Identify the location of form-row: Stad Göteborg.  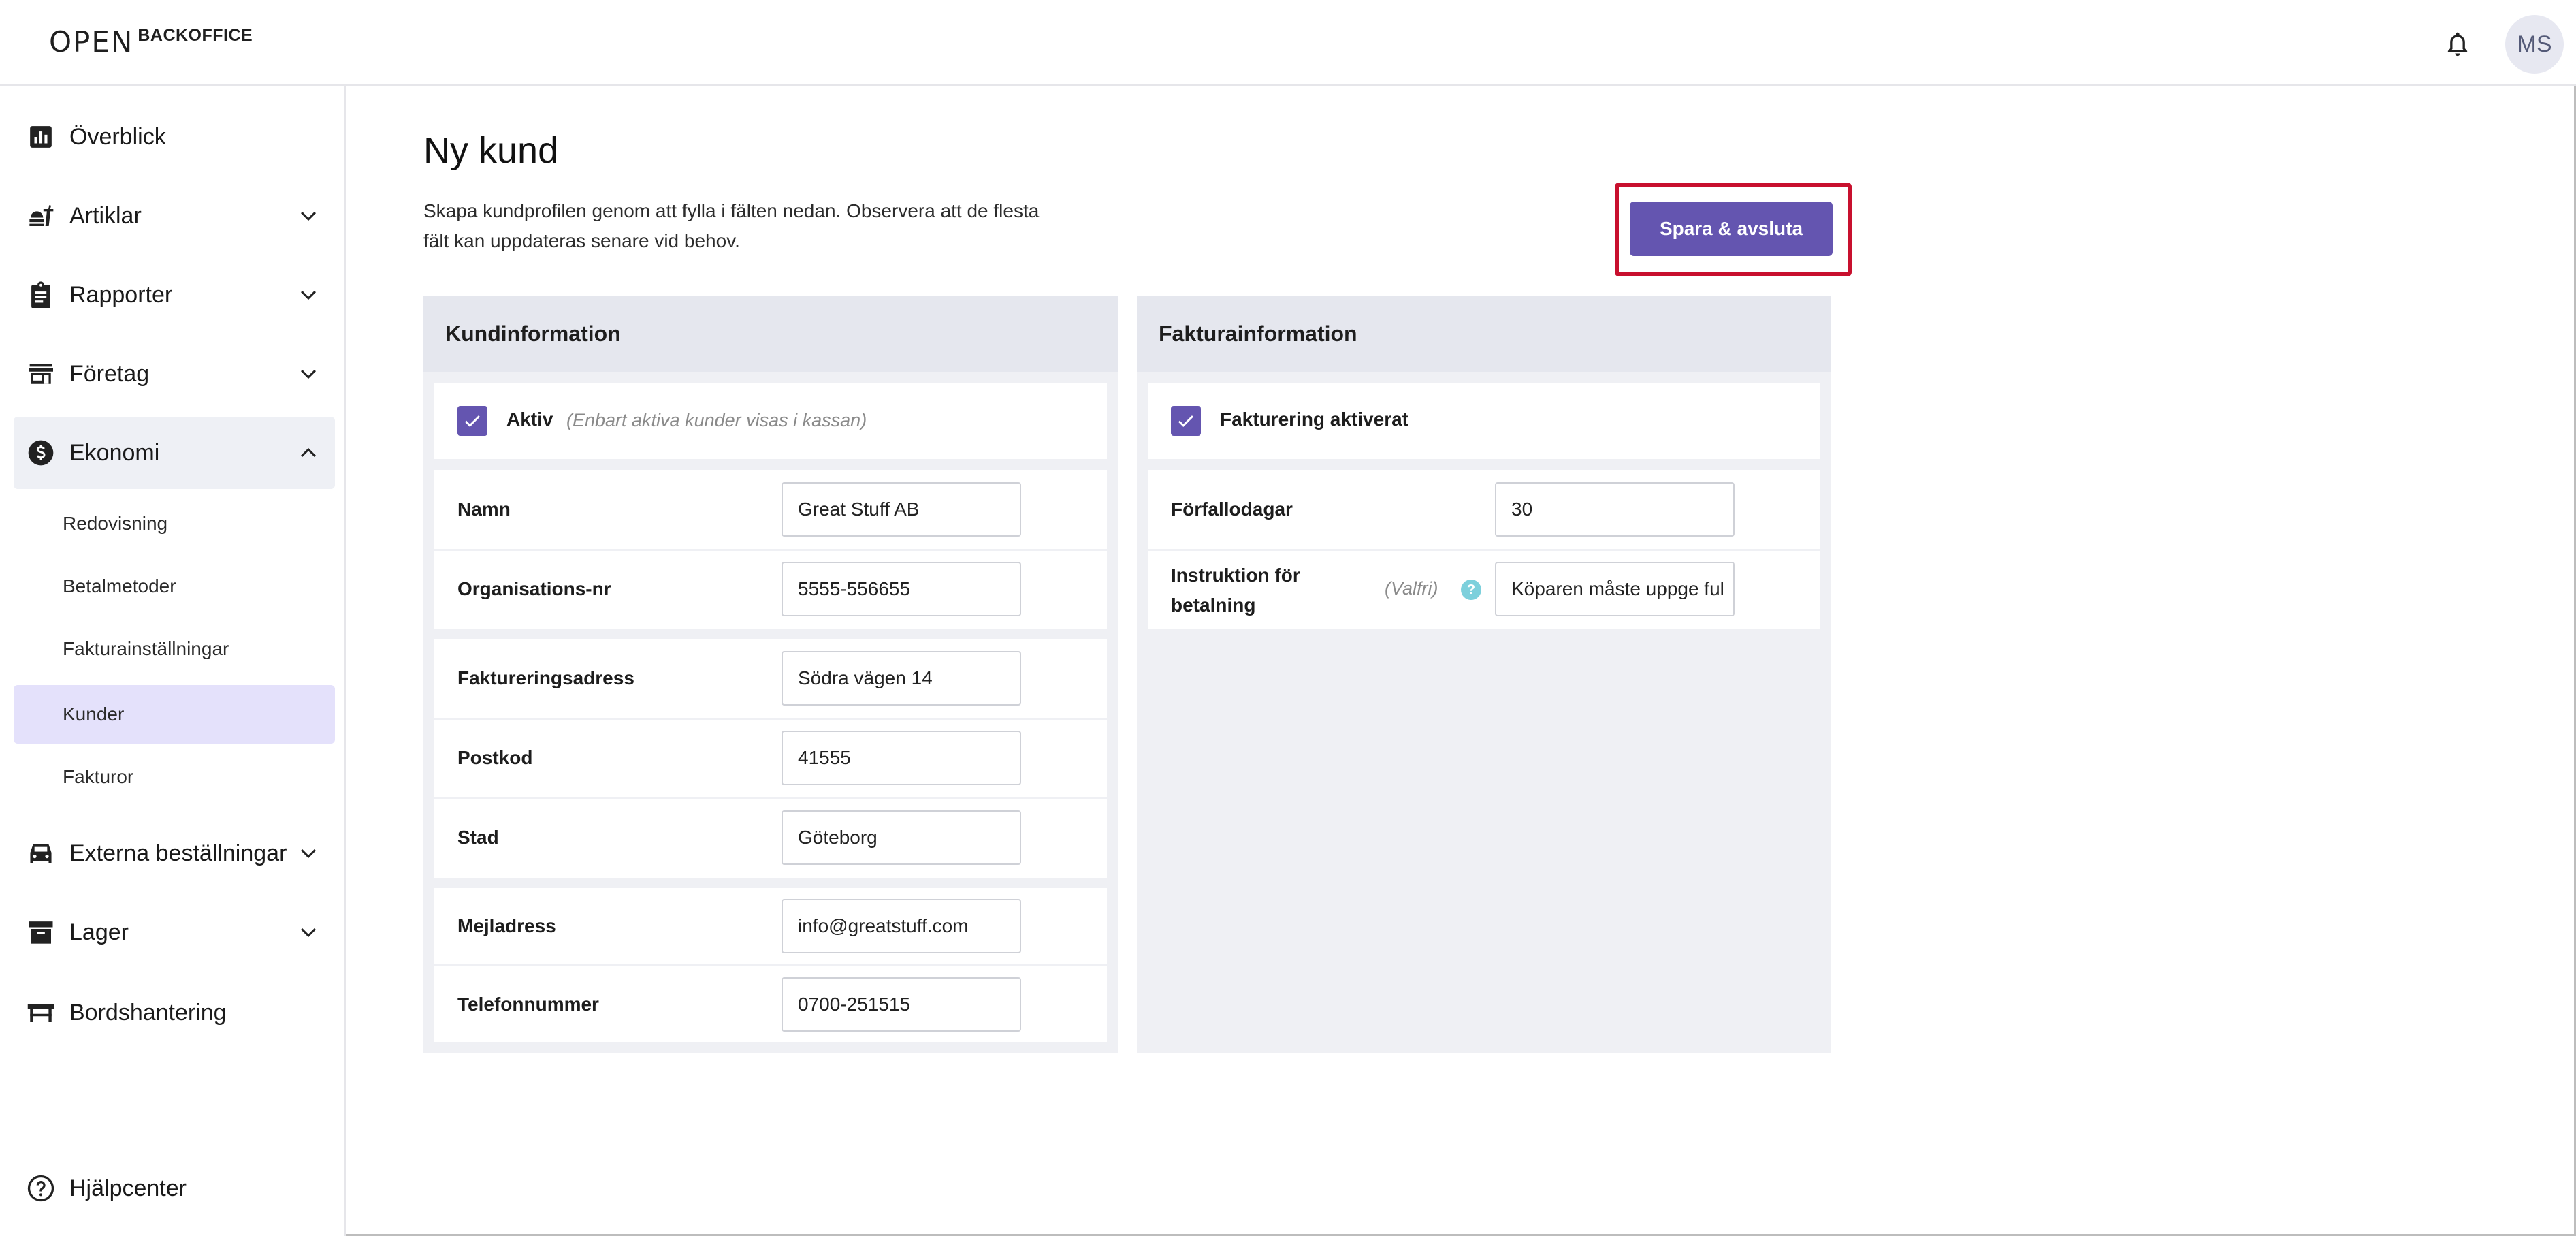
(771, 838).